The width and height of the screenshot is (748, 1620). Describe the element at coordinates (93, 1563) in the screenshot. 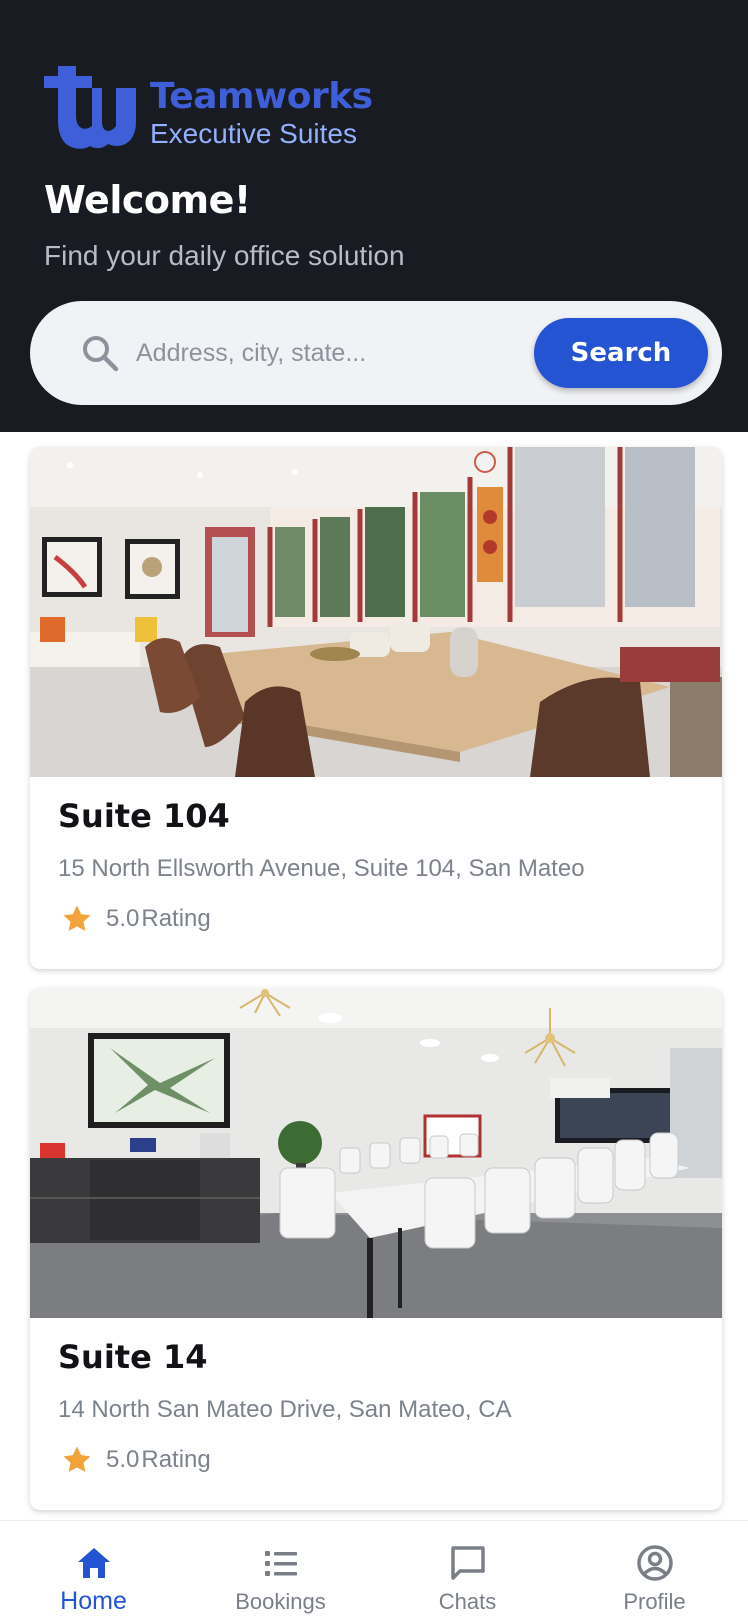

I see `home-icon` at that location.